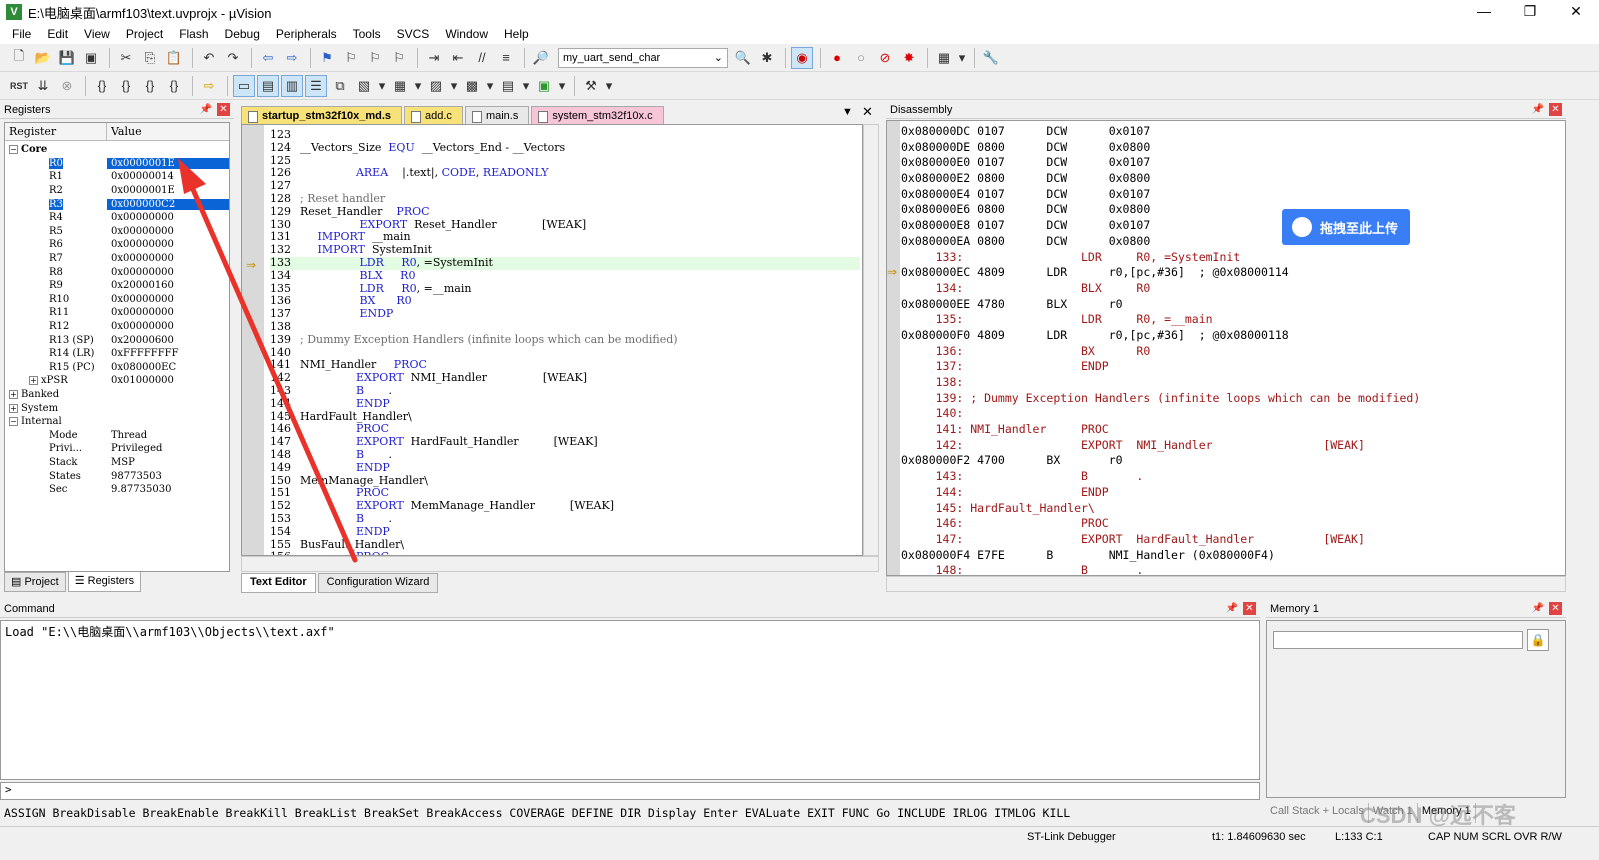 The width and height of the screenshot is (1599, 860). I want to click on maximize-button: ❐, so click(1530, 12).